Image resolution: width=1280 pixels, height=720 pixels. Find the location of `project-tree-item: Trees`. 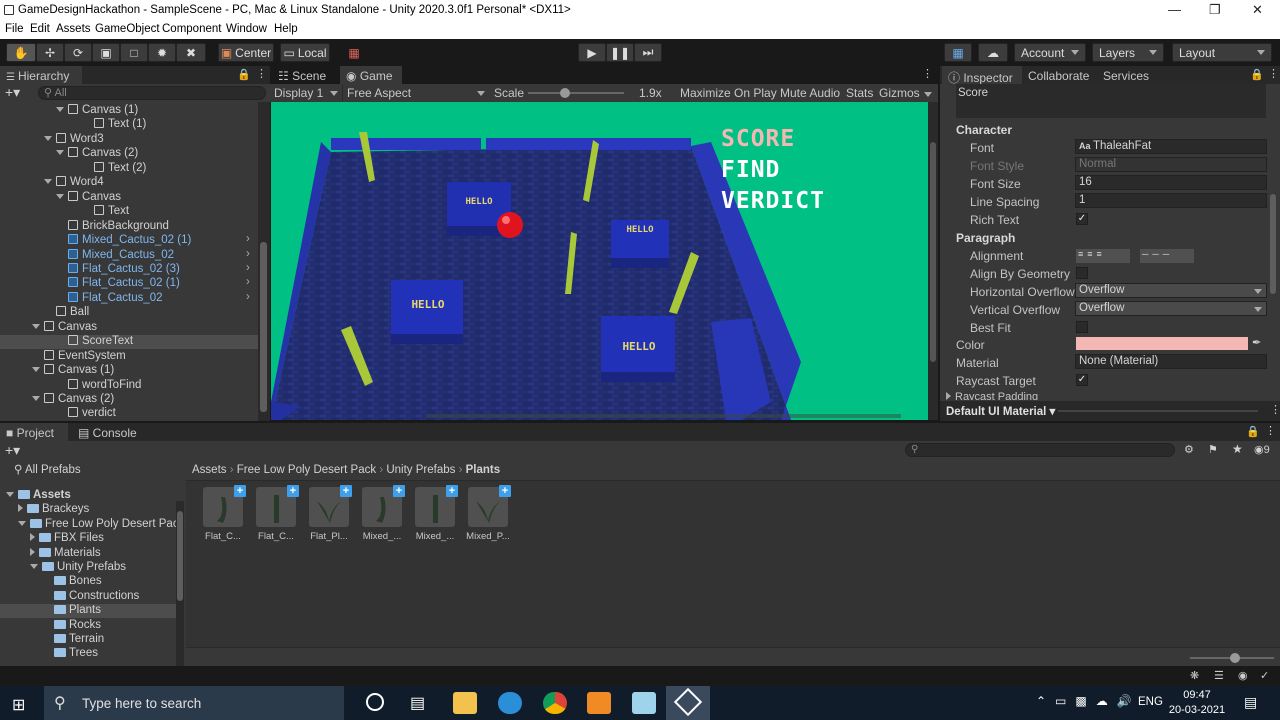

project-tree-item: Trees is located at coordinates (88, 654).